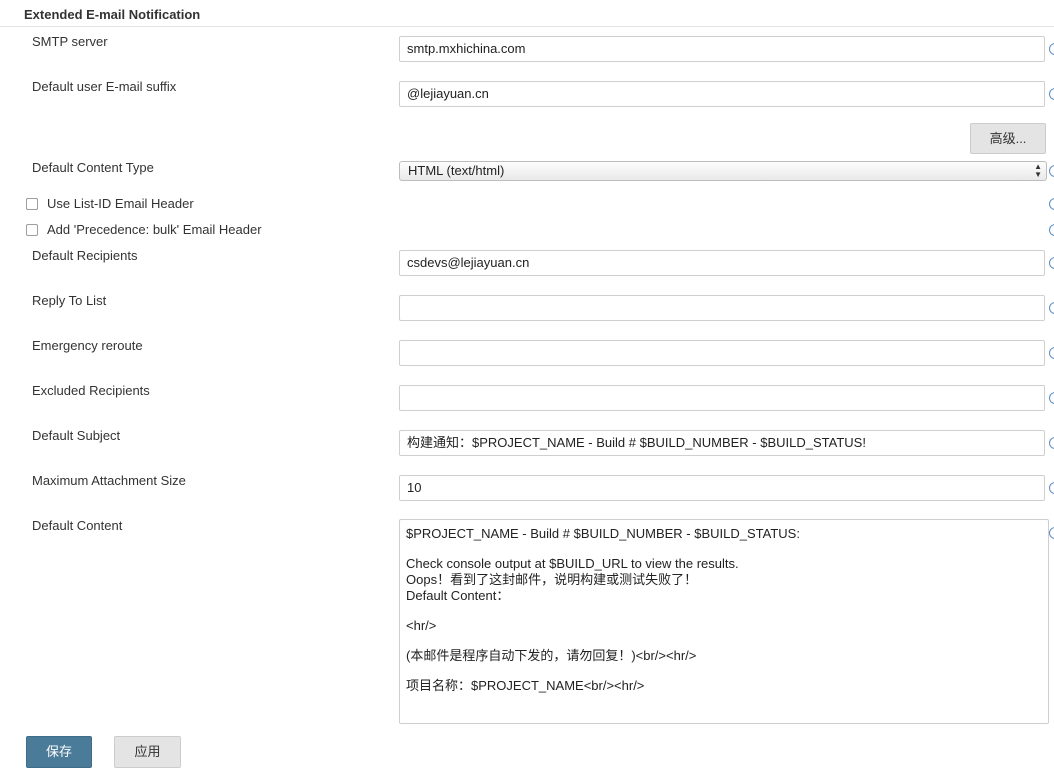 Image resolution: width=1054 pixels, height=773 pixels. What do you see at coordinates (723, 171) in the screenshot?
I see `content-type-select: HTML (text/html) ▲ ▼` at bounding box center [723, 171].